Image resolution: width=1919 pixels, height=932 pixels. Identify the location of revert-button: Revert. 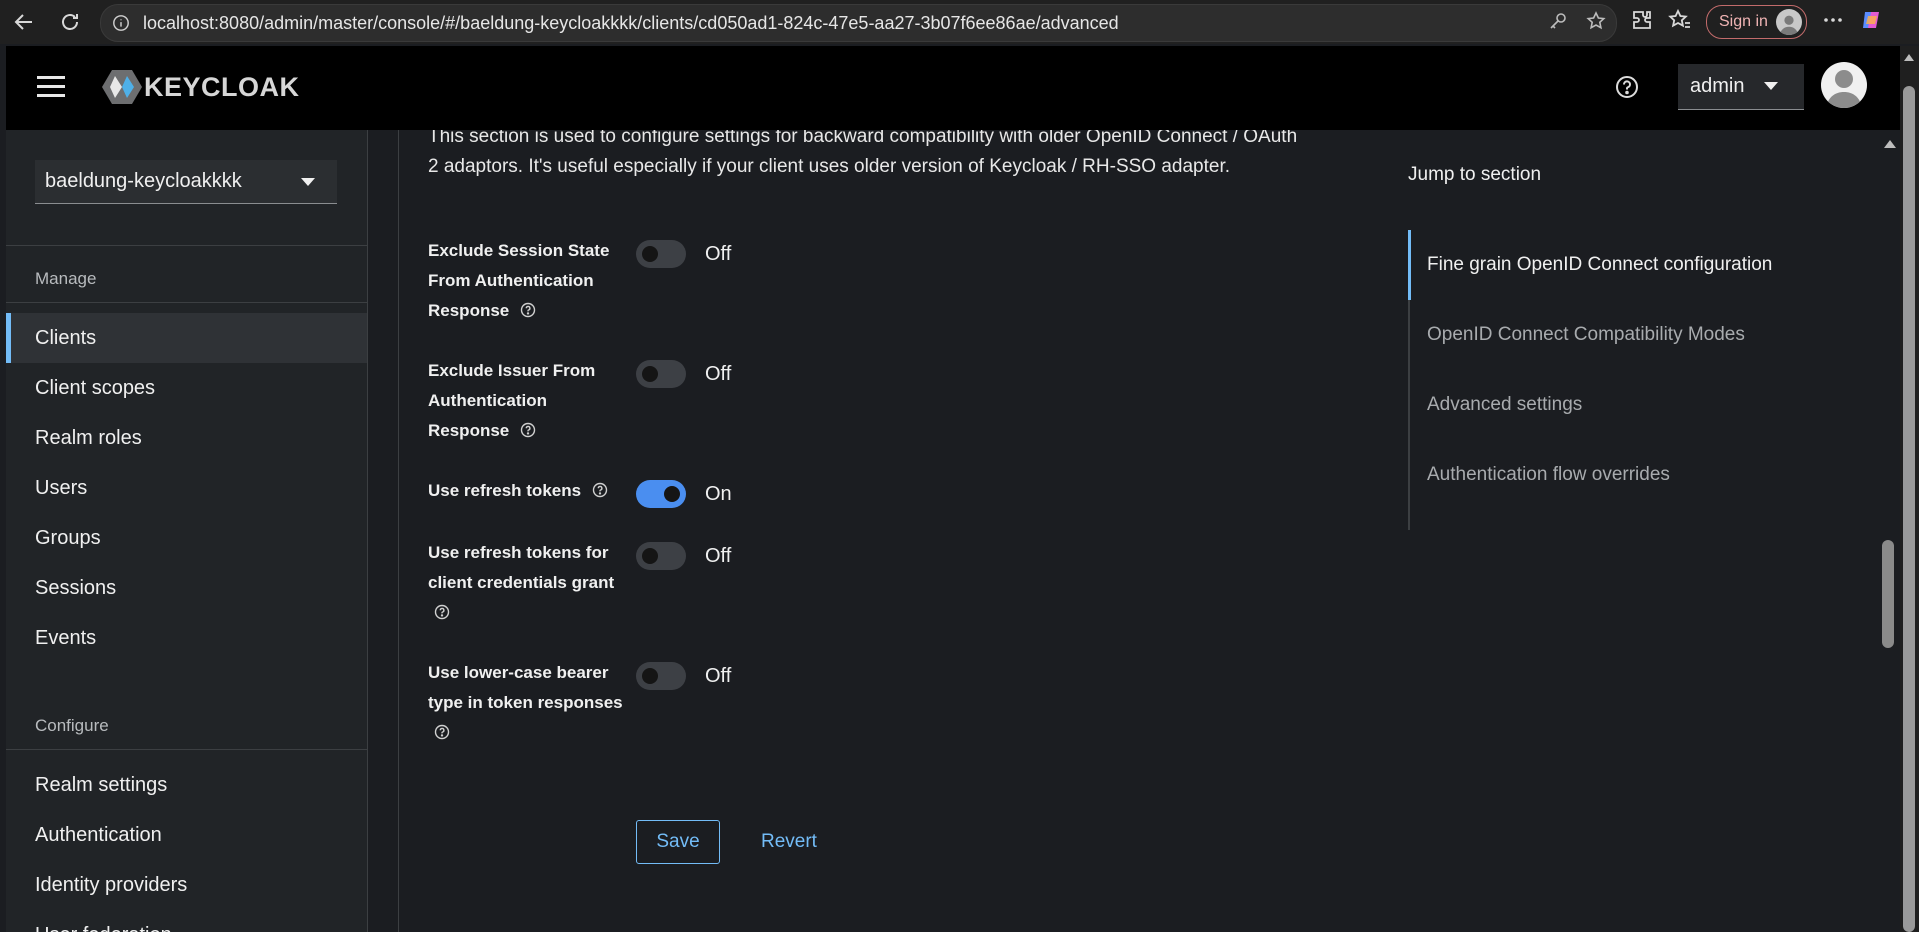
(789, 842).